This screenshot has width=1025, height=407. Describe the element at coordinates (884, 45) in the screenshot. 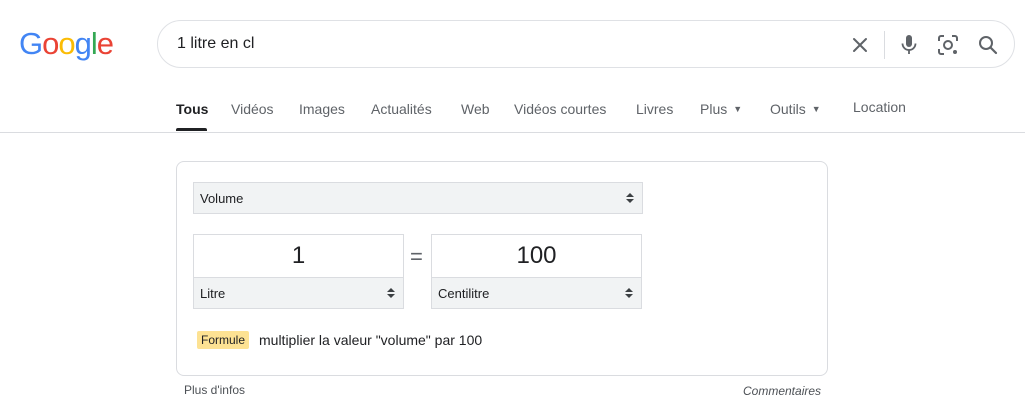

I see `search-divider` at that location.